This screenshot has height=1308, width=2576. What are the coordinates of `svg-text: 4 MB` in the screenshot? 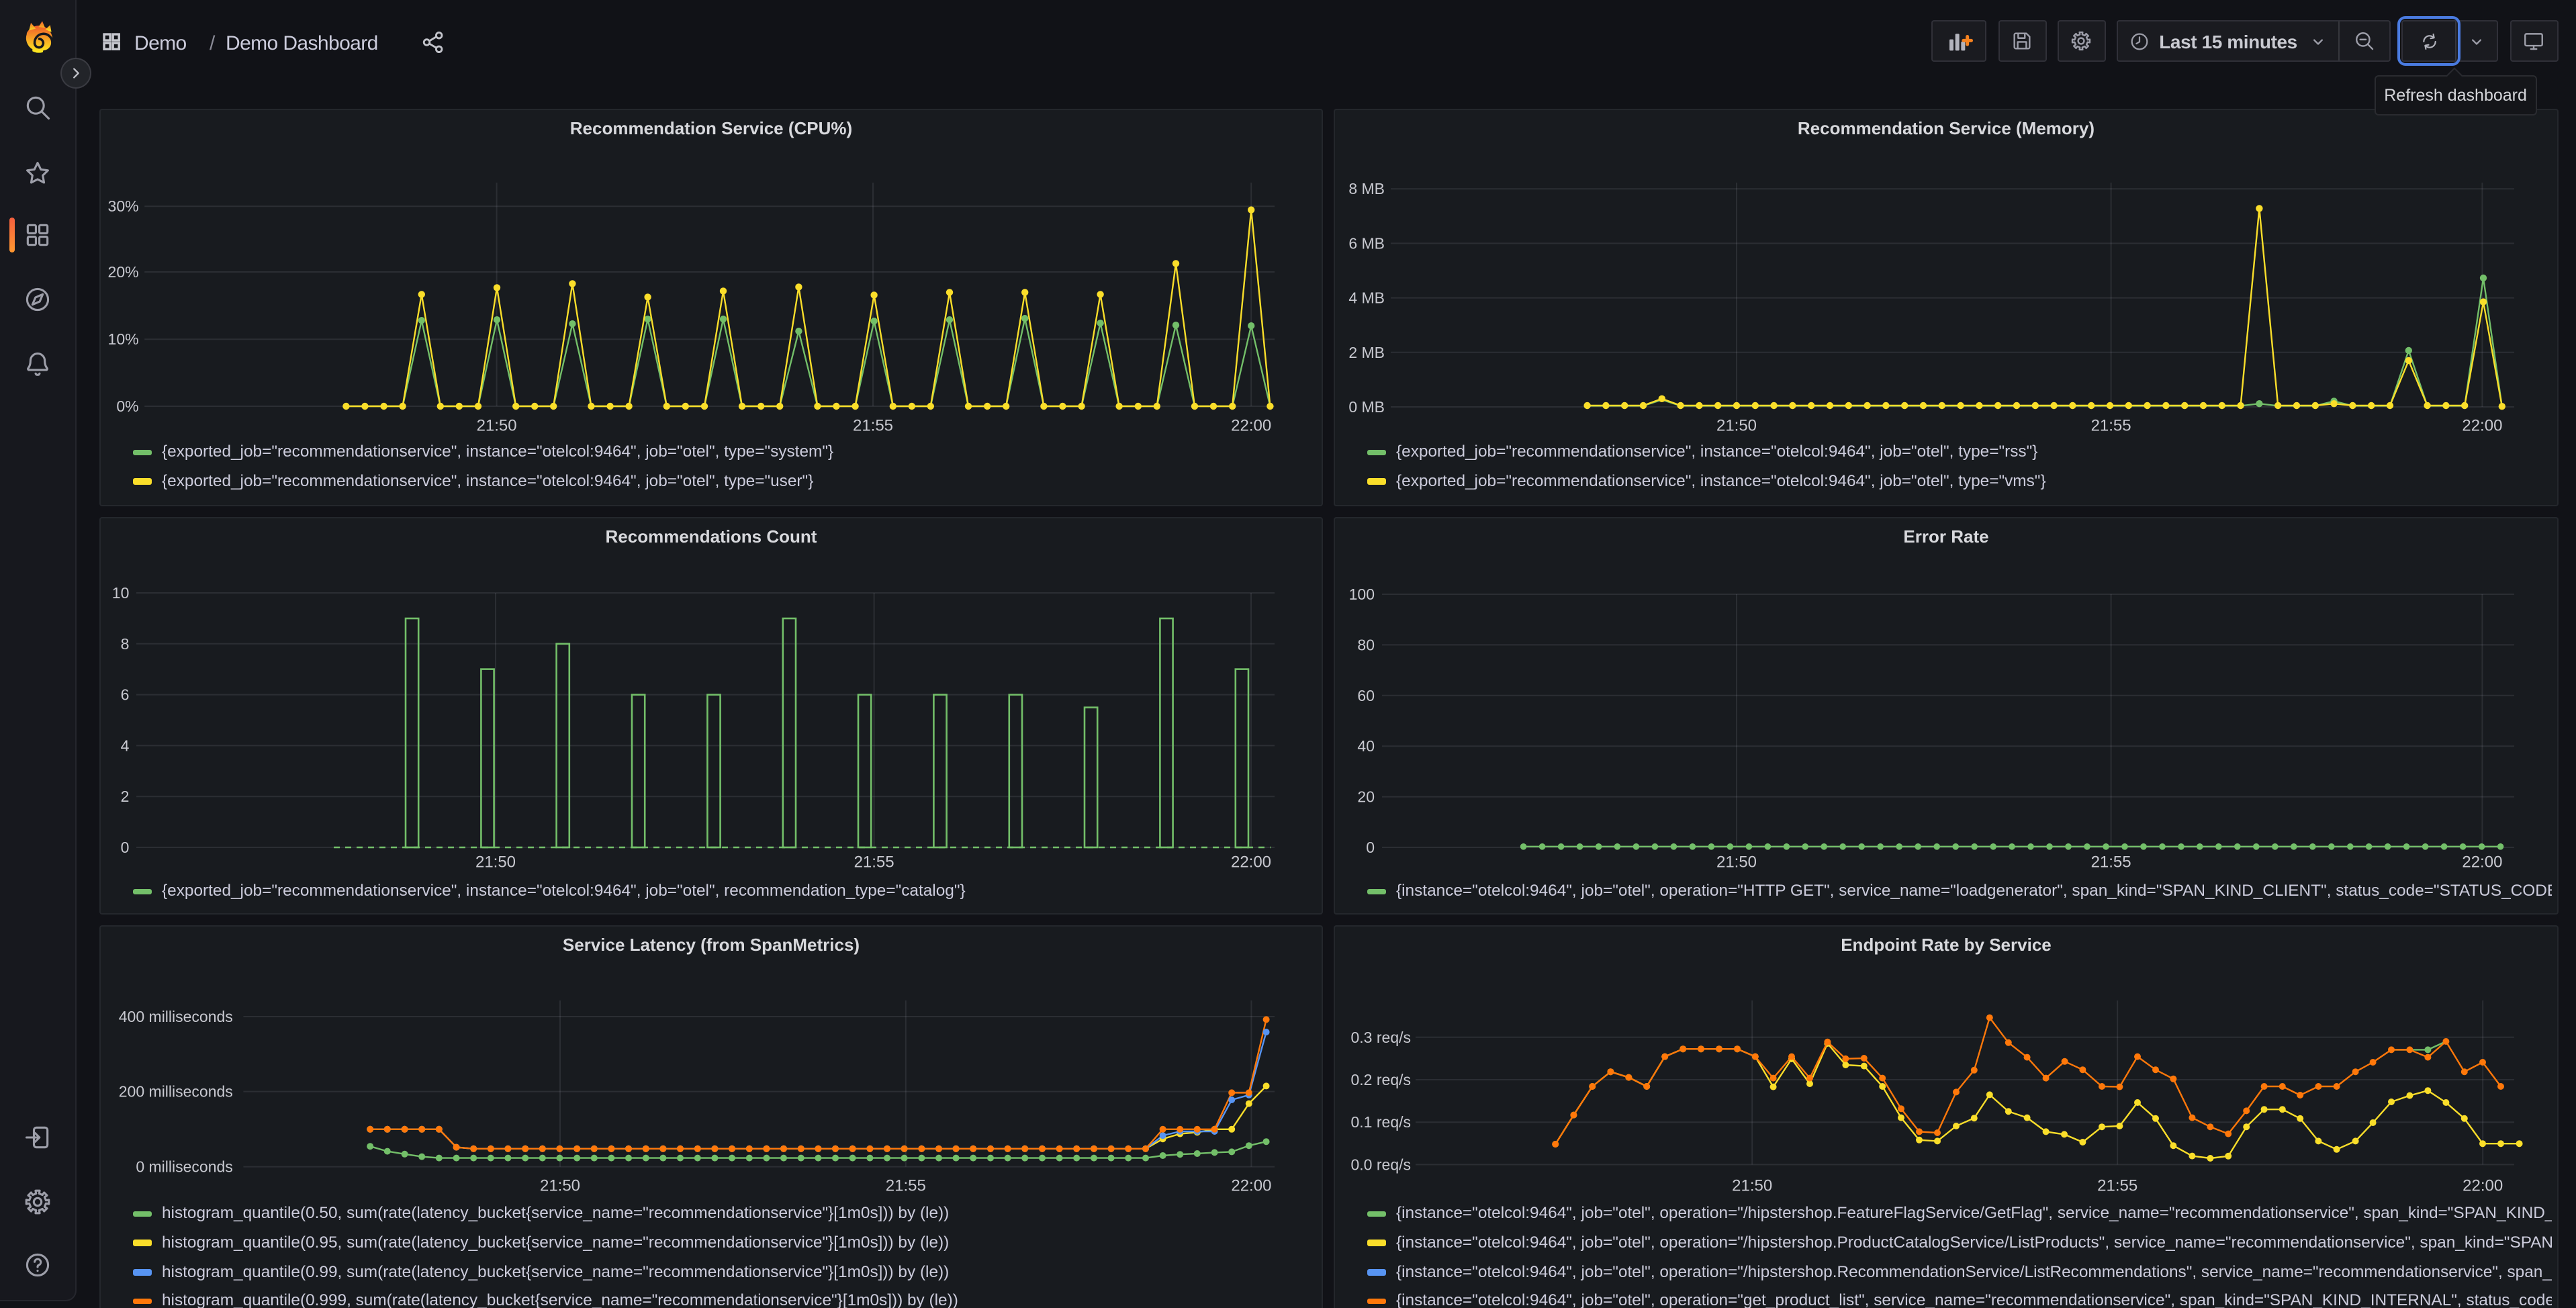 It's located at (1366, 298).